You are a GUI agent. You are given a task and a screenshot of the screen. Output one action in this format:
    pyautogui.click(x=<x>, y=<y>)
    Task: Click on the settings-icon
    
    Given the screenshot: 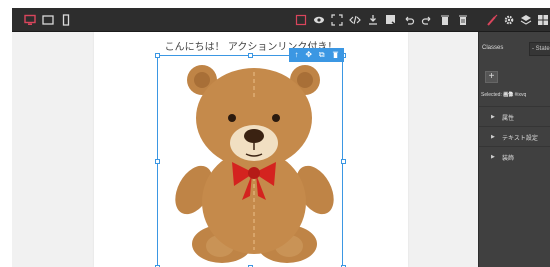 What is the action you would take?
    pyautogui.click(x=509, y=20)
    